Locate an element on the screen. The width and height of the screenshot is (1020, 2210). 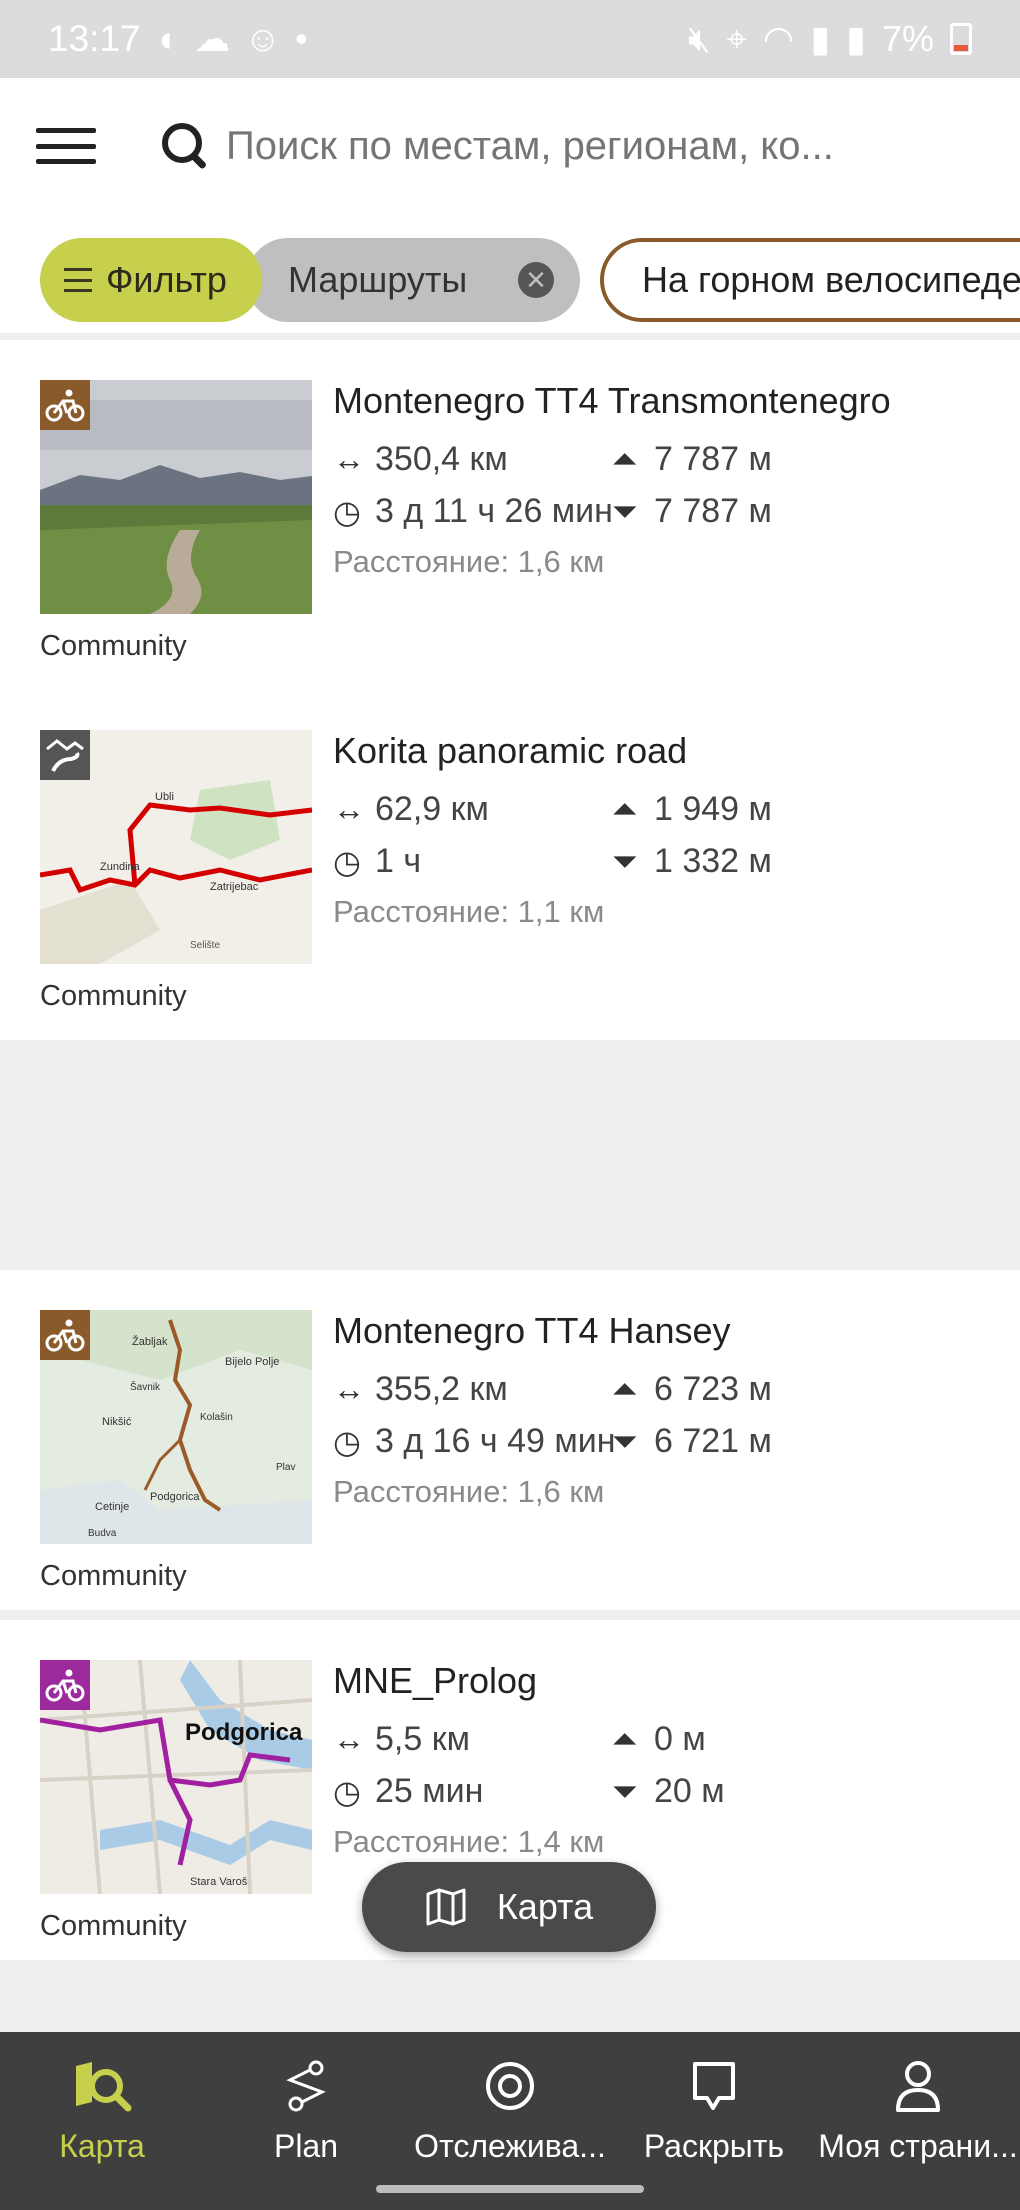
map-label: Žabljak is located at coordinates (150, 1341).